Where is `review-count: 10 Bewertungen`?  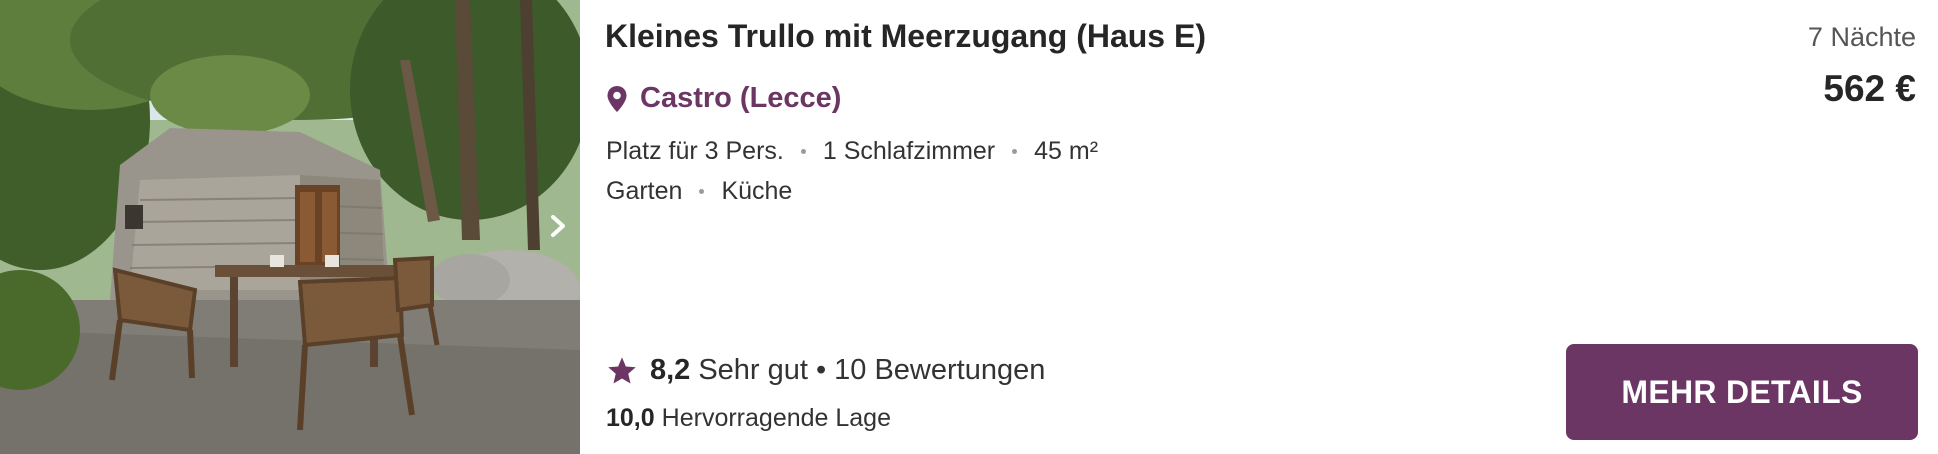 review-count: 10 Bewertungen is located at coordinates (940, 370).